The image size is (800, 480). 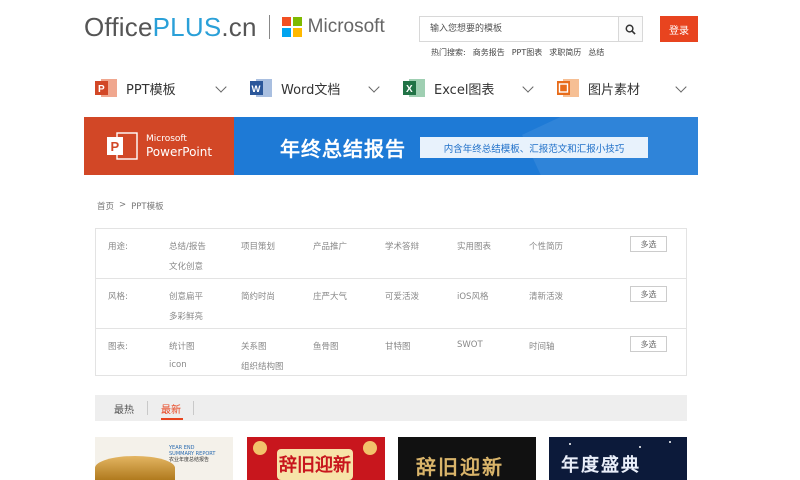 What do you see at coordinates (414, 88) in the screenshot?
I see `excel-icon: X` at bounding box center [414, 88].